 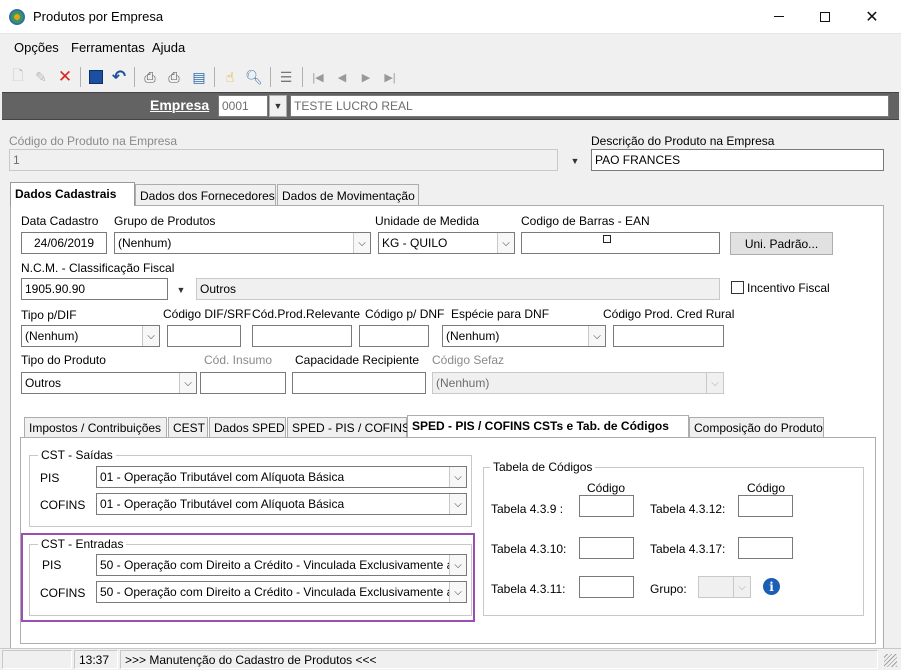 I want to click on sefaz-label: Código Sefaz, so click(x=468, y=360).